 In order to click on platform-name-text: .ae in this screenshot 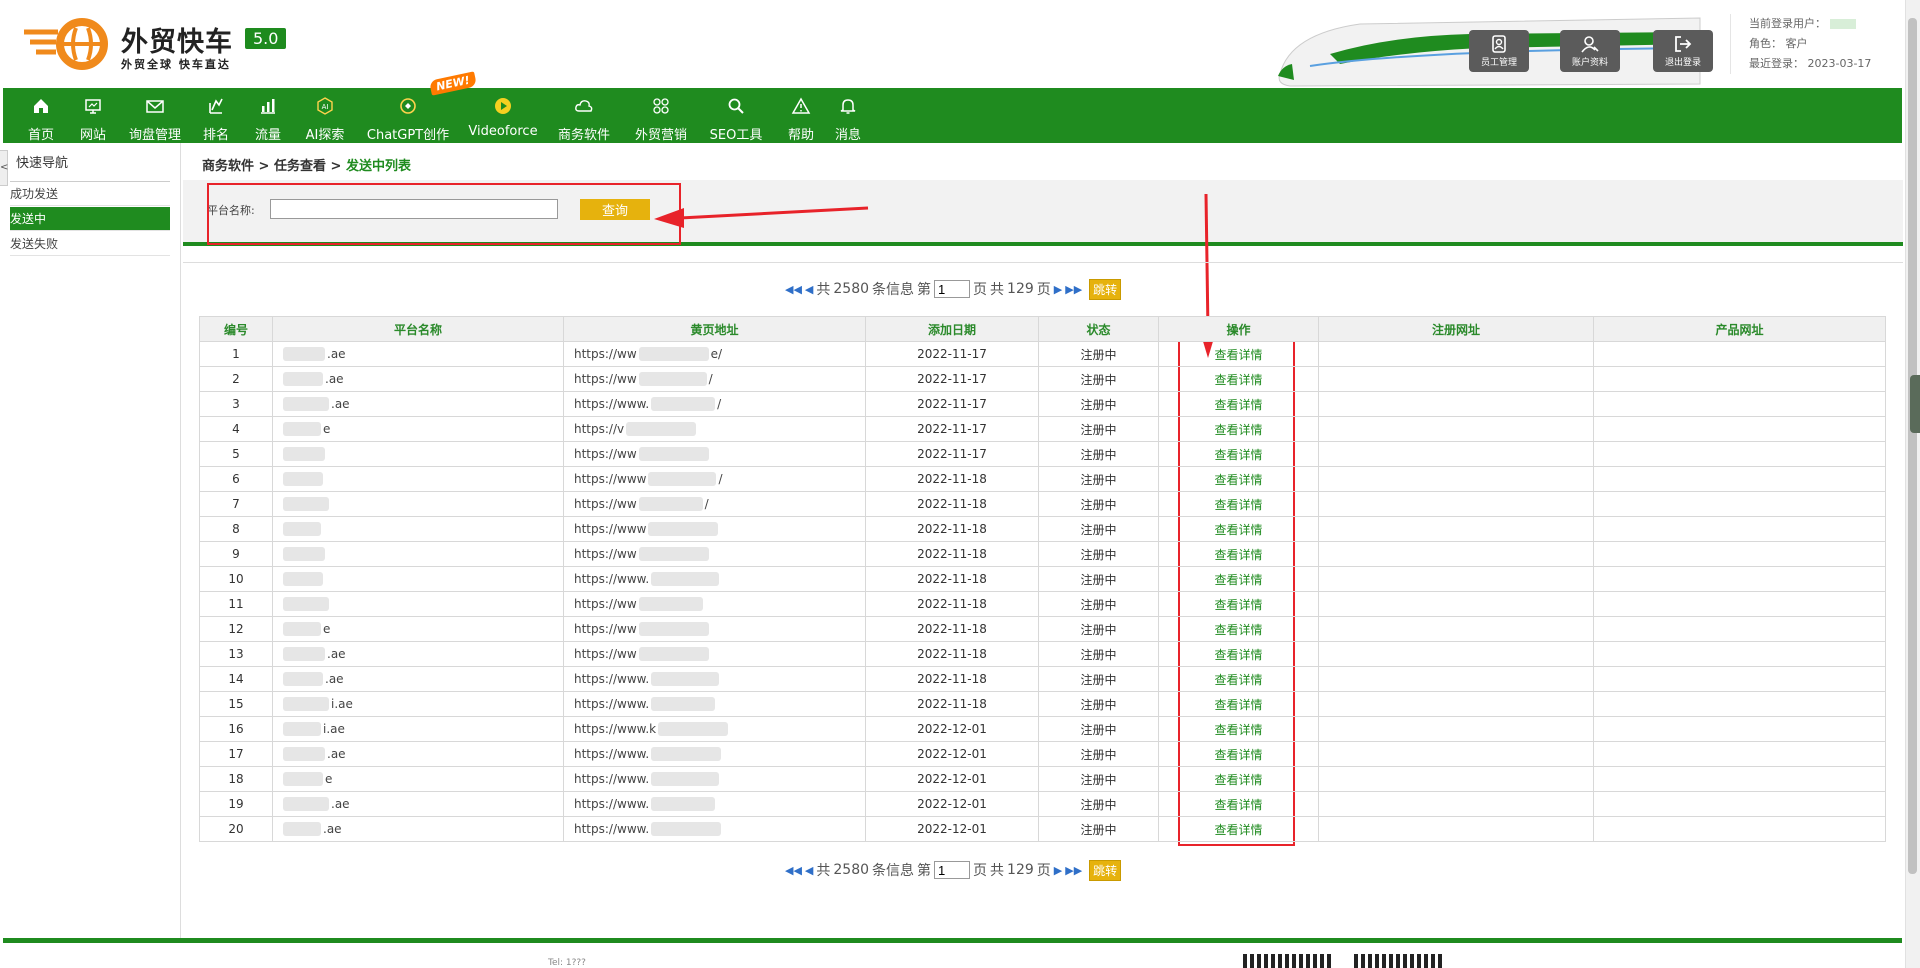, I will do `click(332, 828)`.